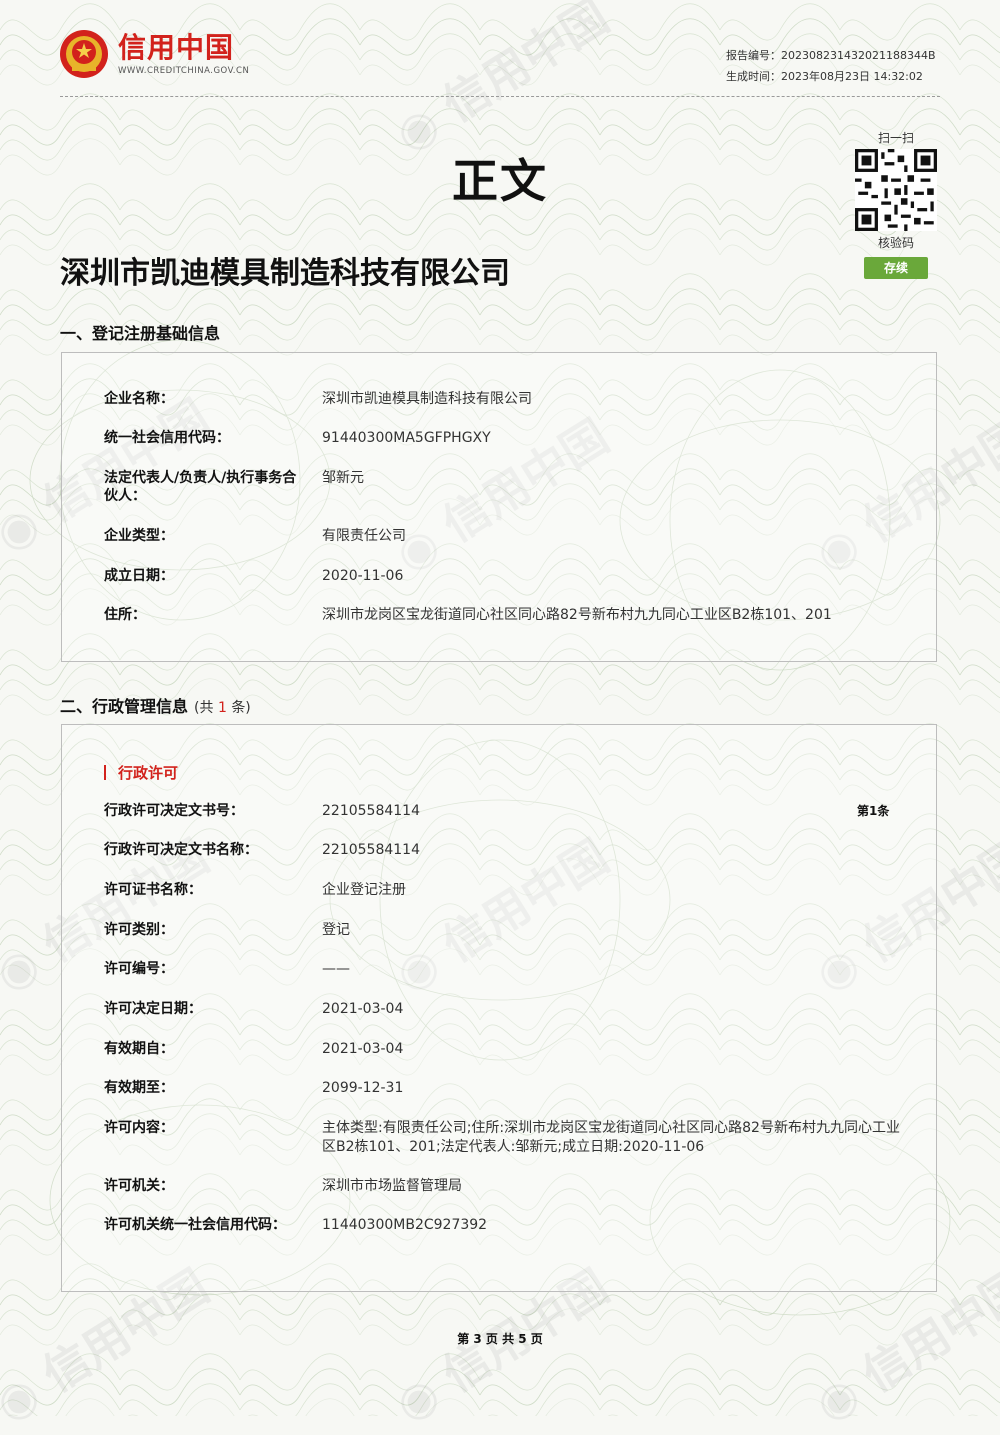 The height and width of the screenshot is (1435, 1000). I want to click on field-value: 2020-11-06, so click(363, 576).